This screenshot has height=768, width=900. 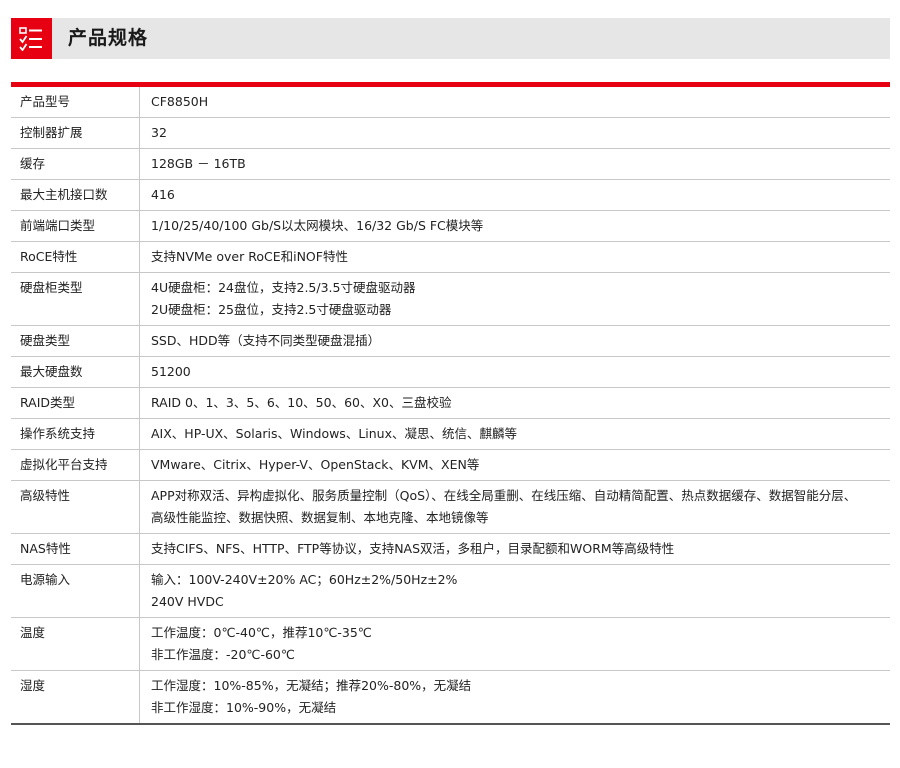 I want to click on spec-key: 前端端口类型, so click(x=75, y=226).